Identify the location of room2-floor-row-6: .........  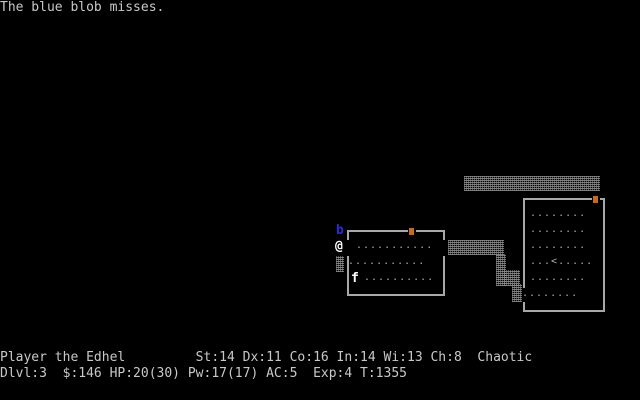
(550, 293).